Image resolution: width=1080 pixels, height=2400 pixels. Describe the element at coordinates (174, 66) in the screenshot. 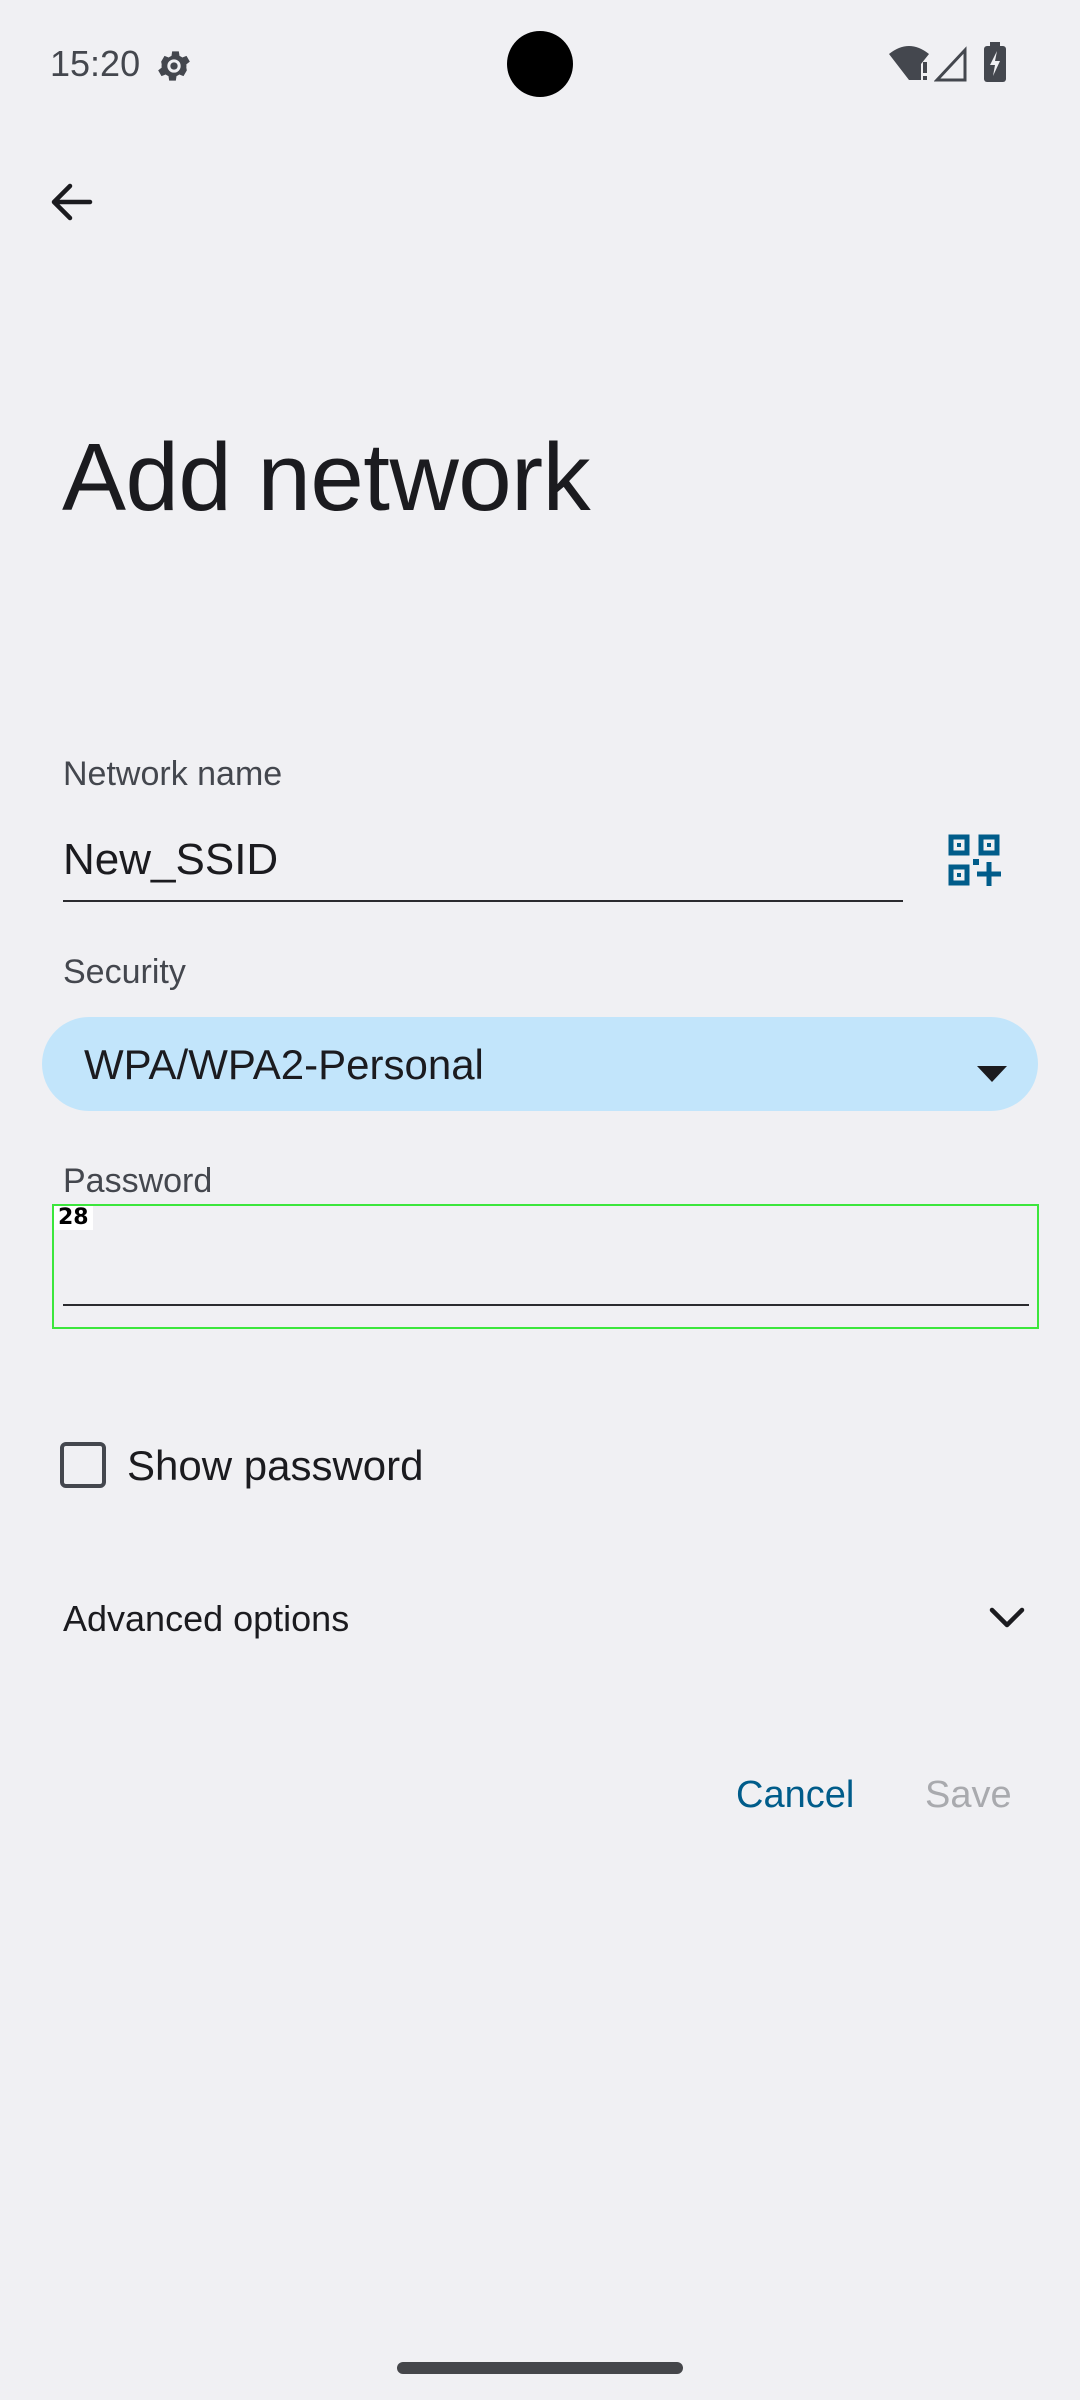

I see `settings-gear-icon` at that location.